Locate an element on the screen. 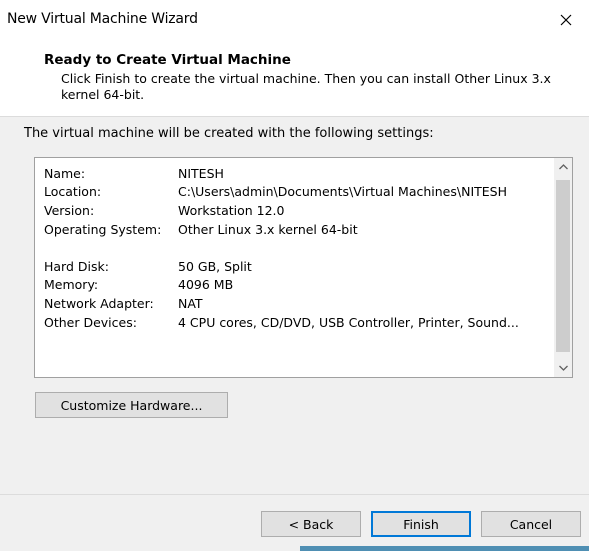 This screenshot has height=551, width=589. scroll-up-button is located at coordinates (563, 167).